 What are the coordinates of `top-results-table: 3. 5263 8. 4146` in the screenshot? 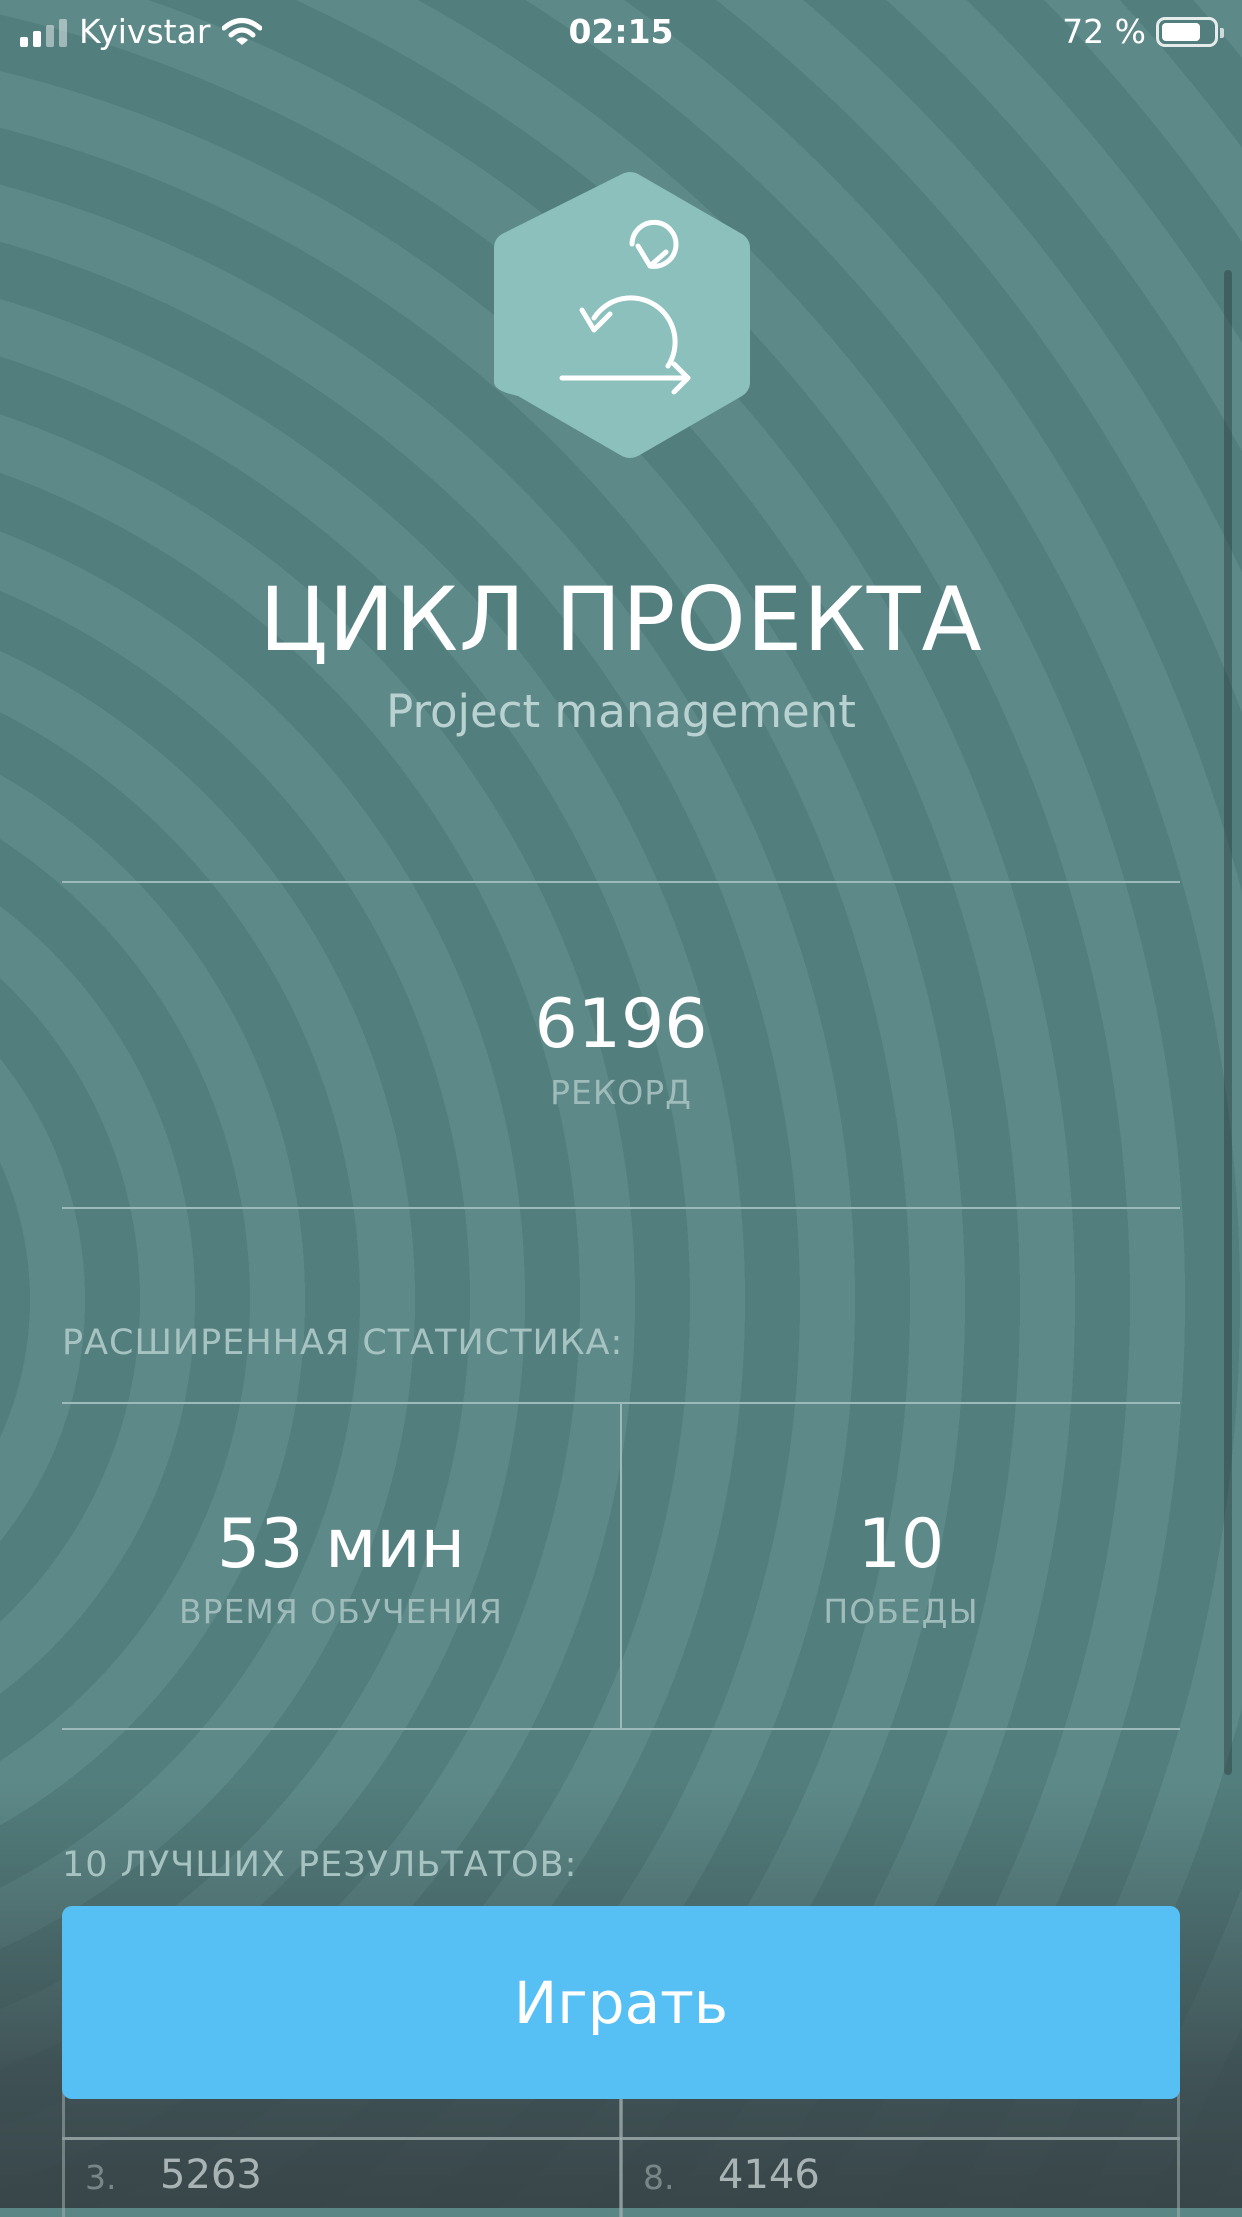 It's located at (621, 2148).